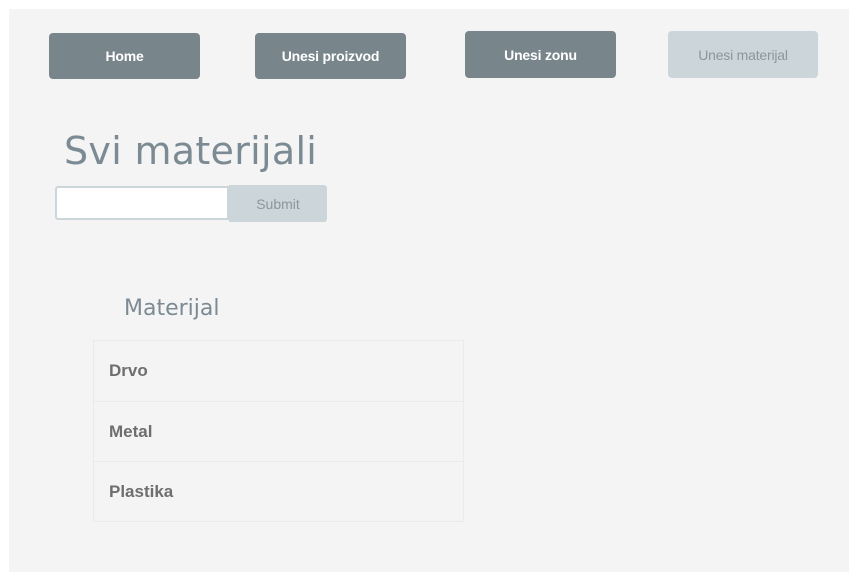 The image size is (849, 572). I want to click on submit-button: Submit, so click(278, 203).